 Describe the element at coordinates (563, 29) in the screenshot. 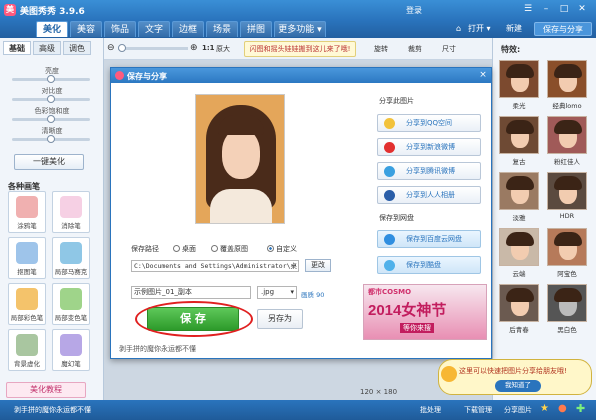

I see `save-share-button: 保存与分享` at that location.